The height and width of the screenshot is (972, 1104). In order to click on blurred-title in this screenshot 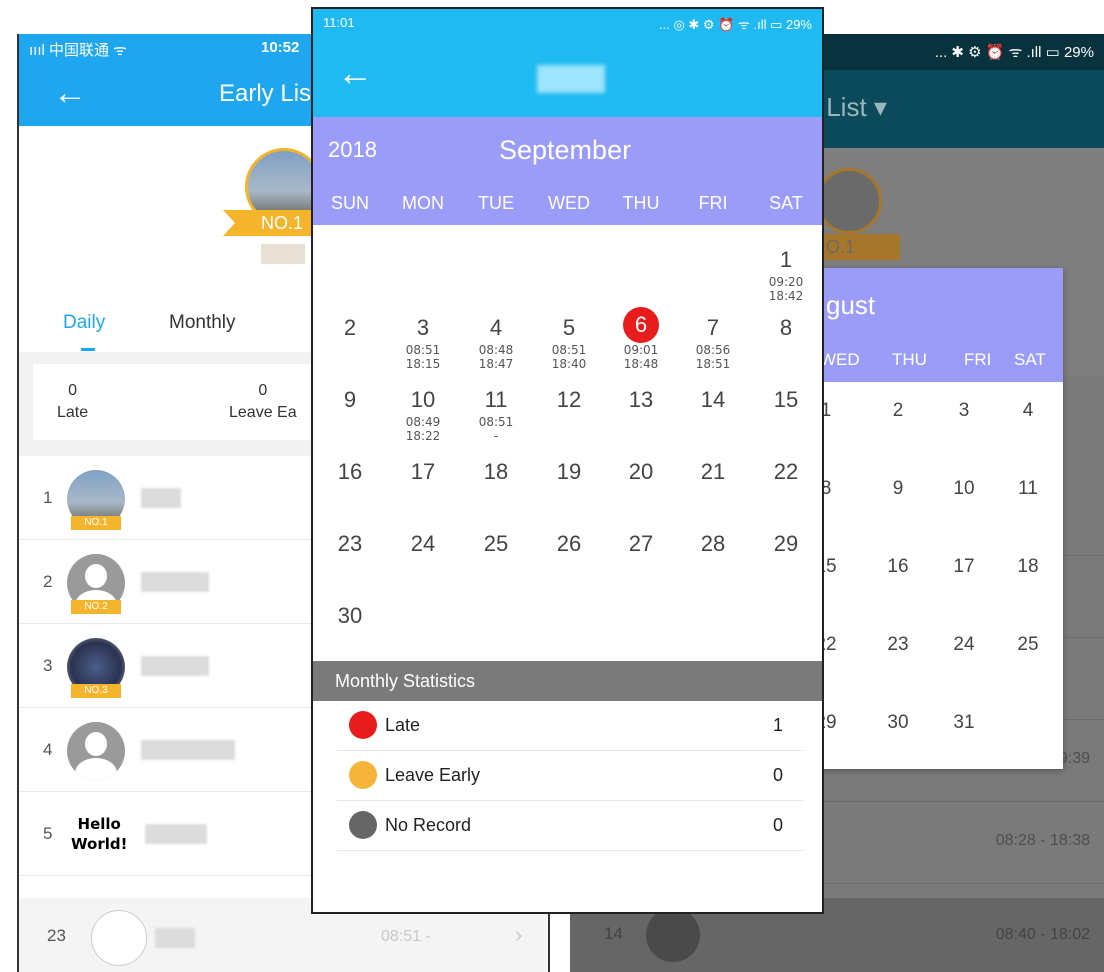, I will do `click(571, 79)`.